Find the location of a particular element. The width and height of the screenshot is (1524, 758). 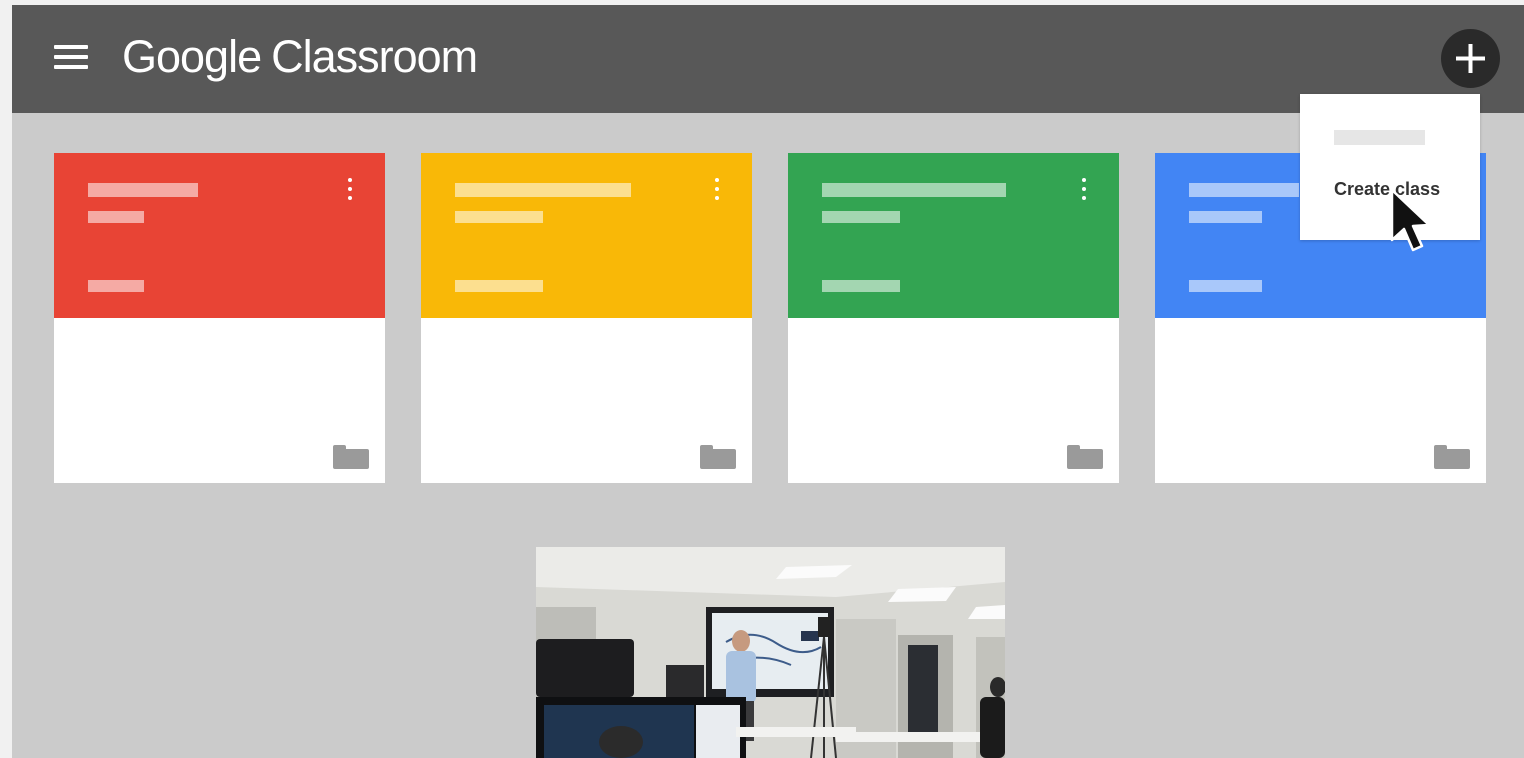

add-class-button is located at coordinates (1470, 58).